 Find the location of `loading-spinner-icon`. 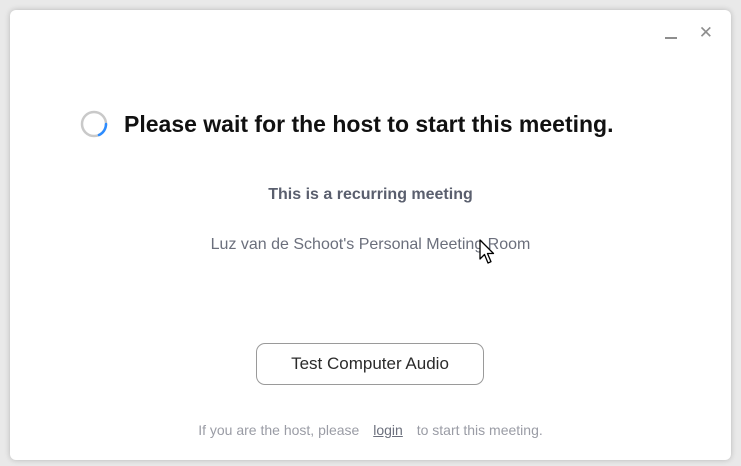

loading-spinner-icon is located at coordinates (94, 124).